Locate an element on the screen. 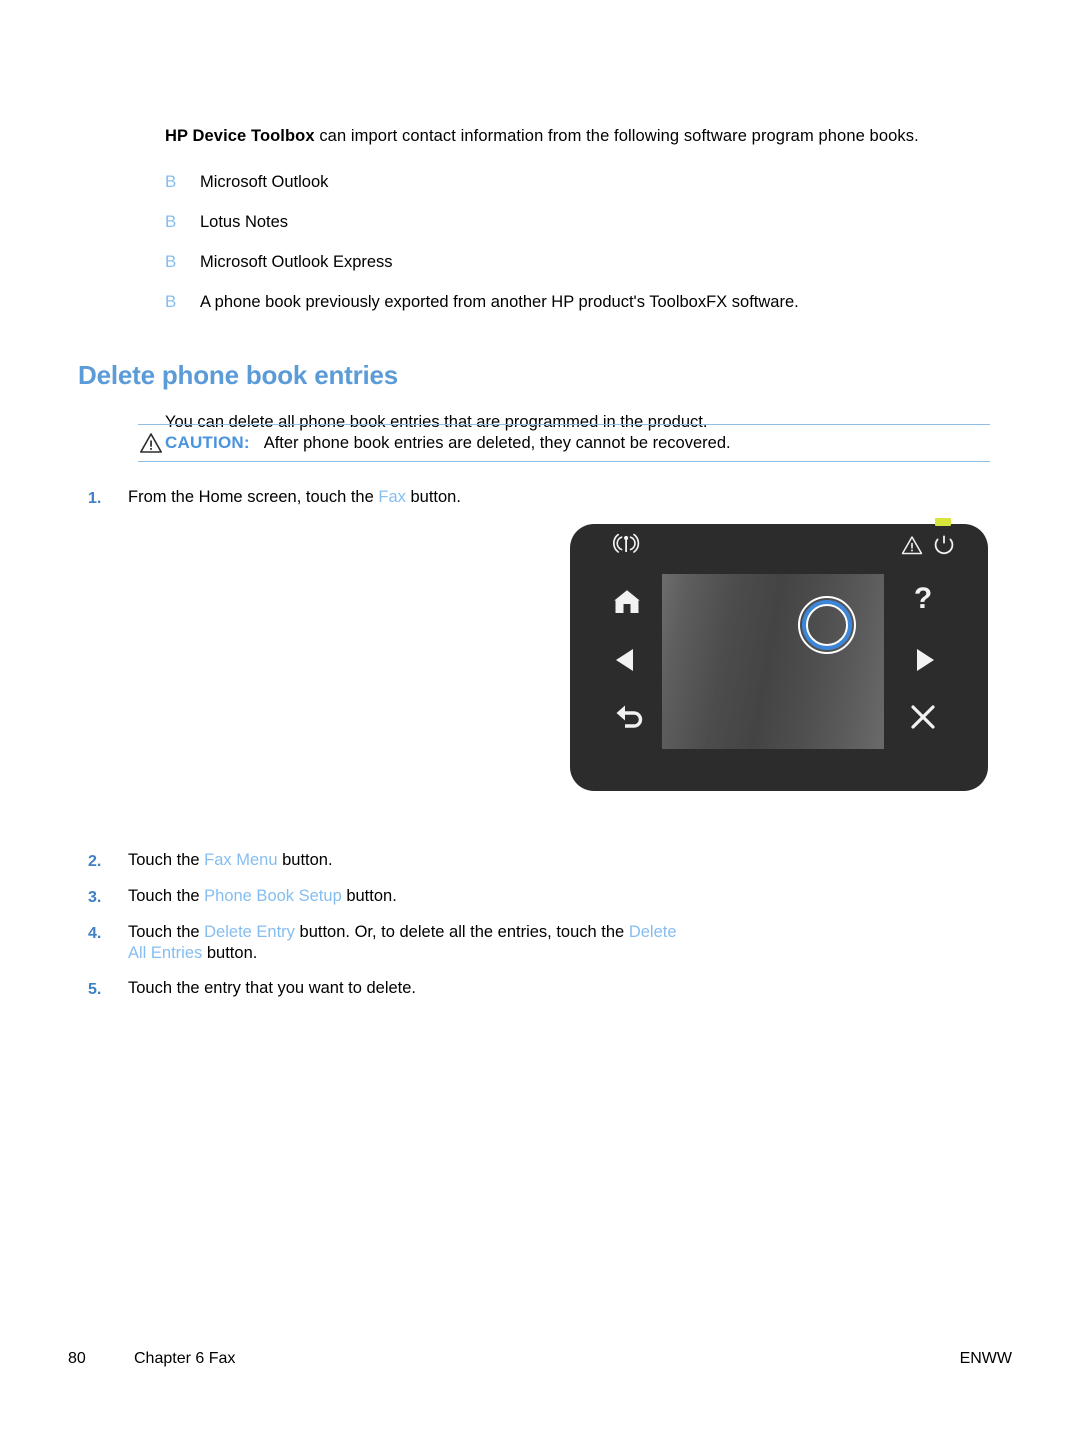 The image size is (1080, 1437). wireless-icon is located at coordinates (626, 545).